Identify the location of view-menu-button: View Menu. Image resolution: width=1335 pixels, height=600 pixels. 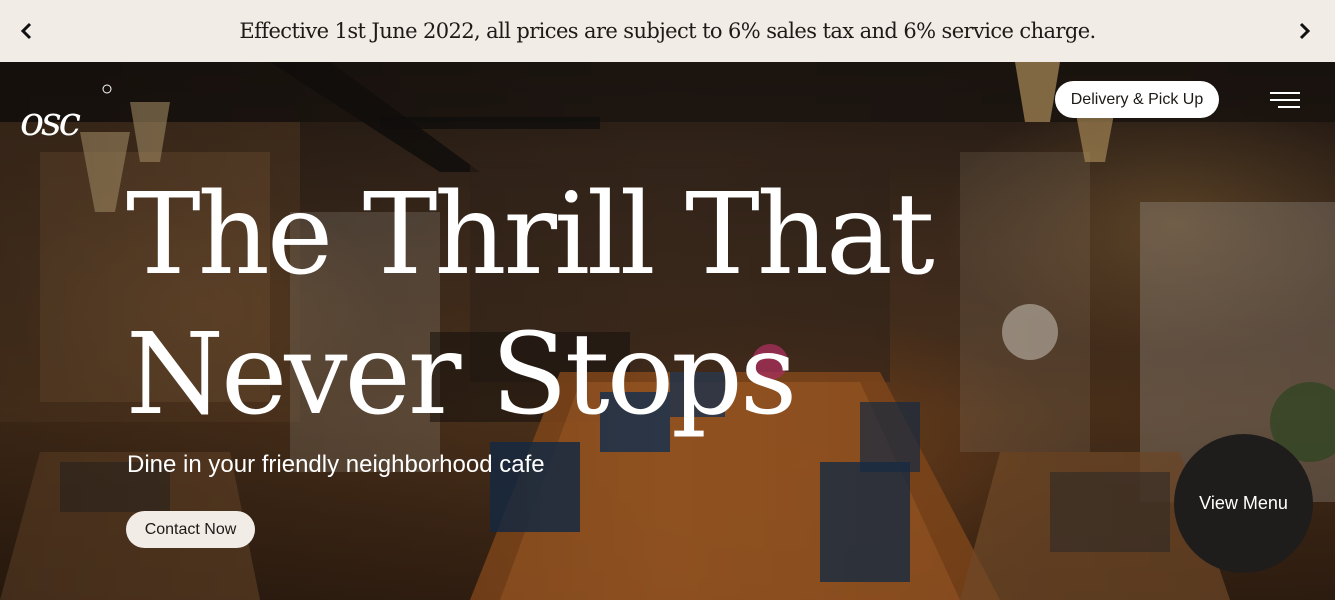
(1243, 503).